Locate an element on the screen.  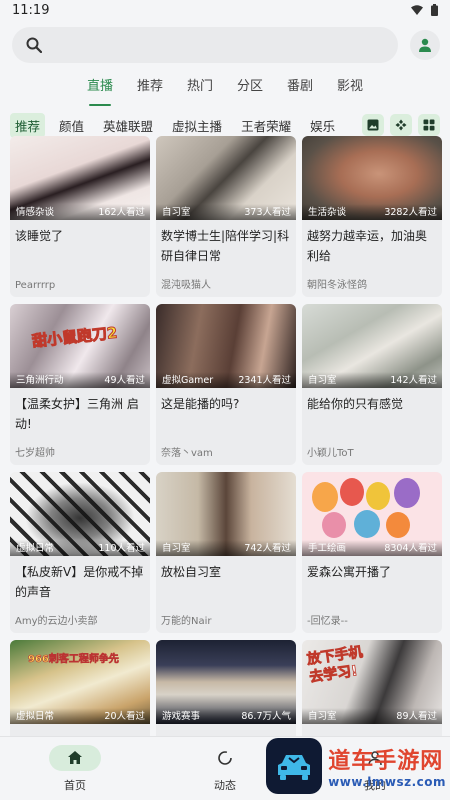
stream-card: 生活杂谈 3282人看过 越努力越幸运，加油奥利给 朝阳冬泳怪鸽 is located at coordinates (372, 216).